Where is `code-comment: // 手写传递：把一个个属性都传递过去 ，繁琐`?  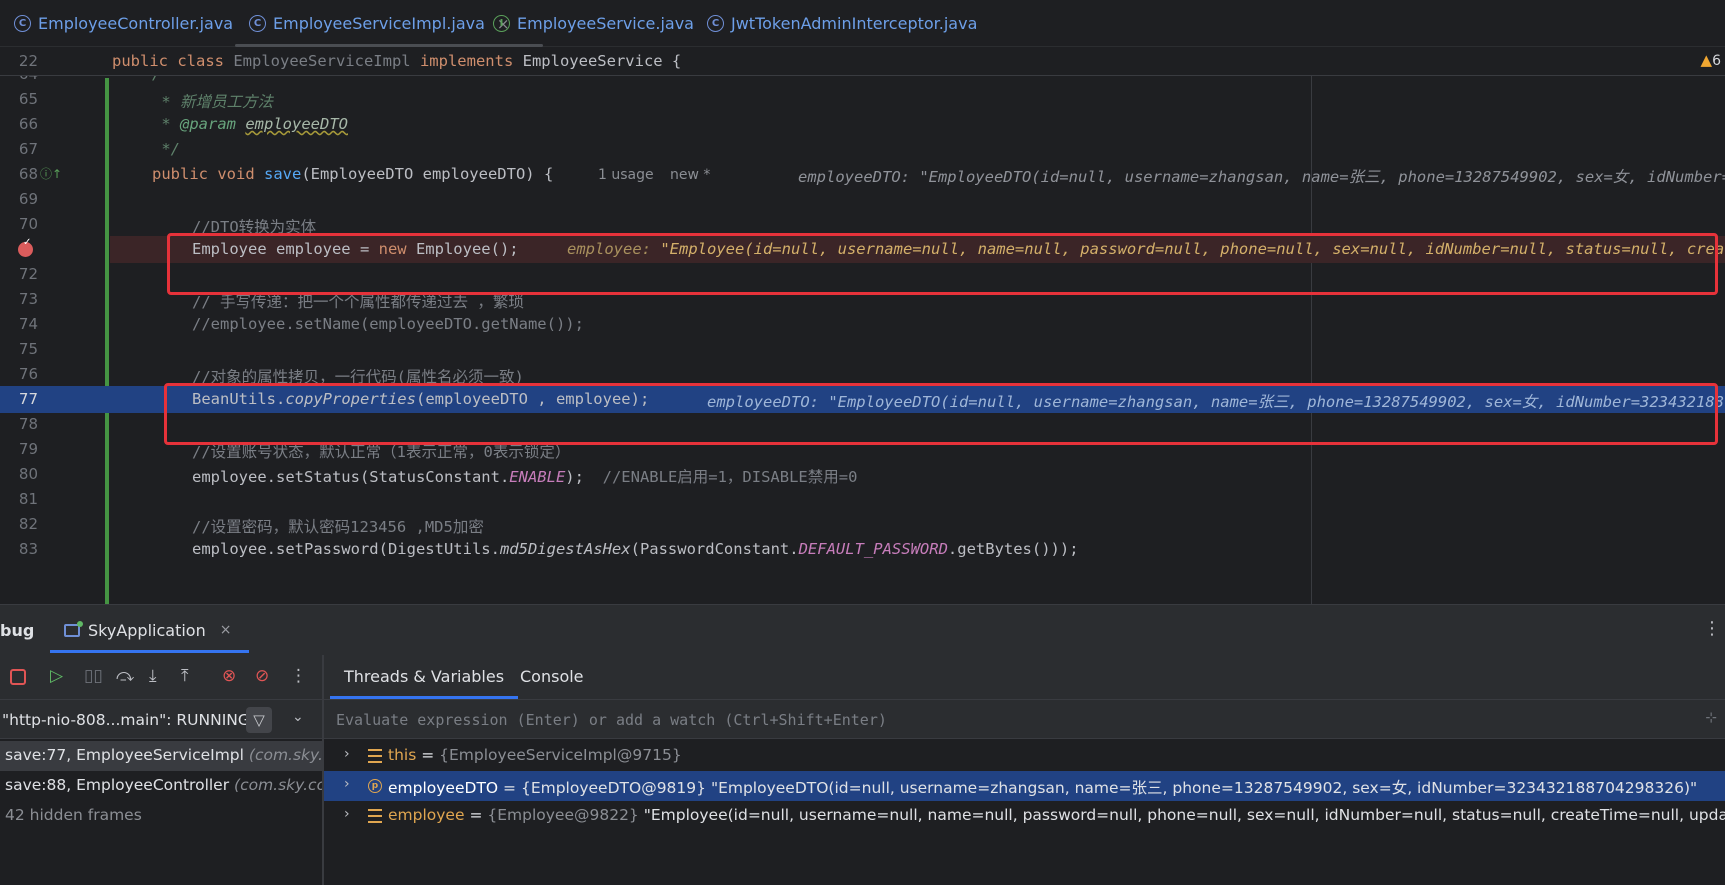
code-comment: // 手写传递：把一个个属性都传递过去 ，繁琐 is located at coordinates (358, 302).